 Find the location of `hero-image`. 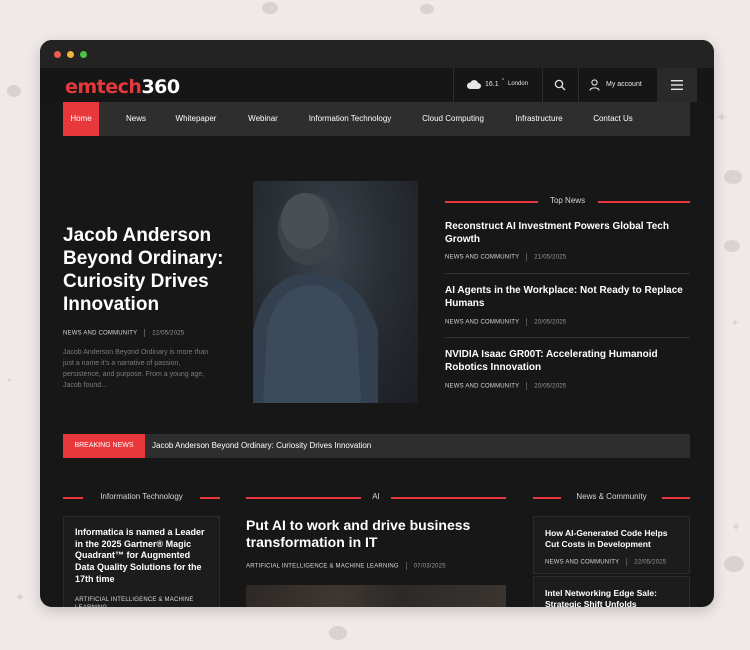

hero-image is located at coordinates (335, 292).